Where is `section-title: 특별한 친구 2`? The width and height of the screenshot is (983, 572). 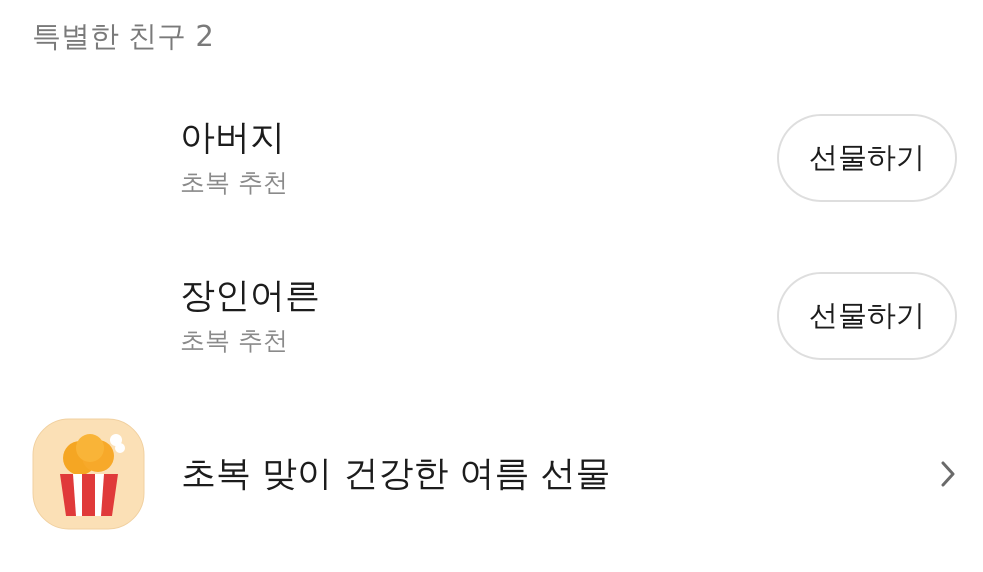 section-title: 특별한 친구 2 is located at coordinates (123, 36).